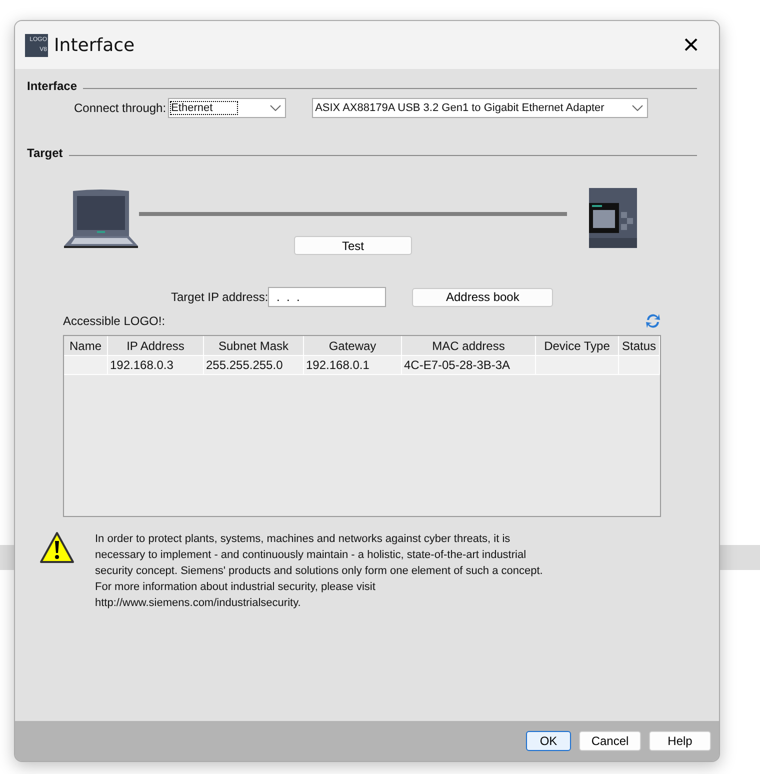 This screenshot has width=760, height=774. I want to click on controller-module-icon, so click(613, 218).